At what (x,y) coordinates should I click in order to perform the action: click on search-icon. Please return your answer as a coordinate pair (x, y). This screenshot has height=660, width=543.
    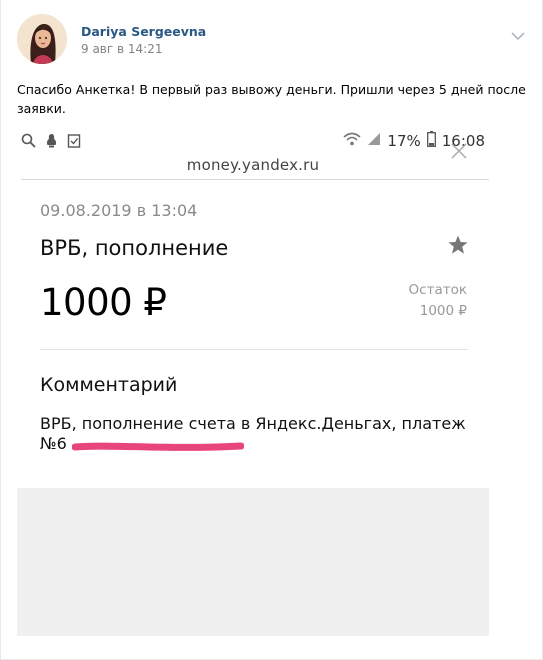
    Looking at the image, I should click on (28, 142).